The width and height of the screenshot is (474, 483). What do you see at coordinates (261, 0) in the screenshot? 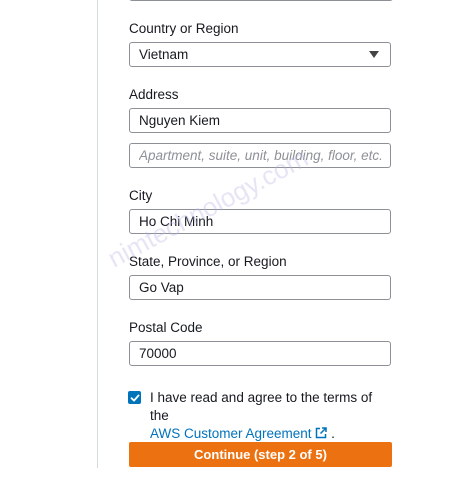
I see `previous-field-edge` at bounding box center [261, 0].